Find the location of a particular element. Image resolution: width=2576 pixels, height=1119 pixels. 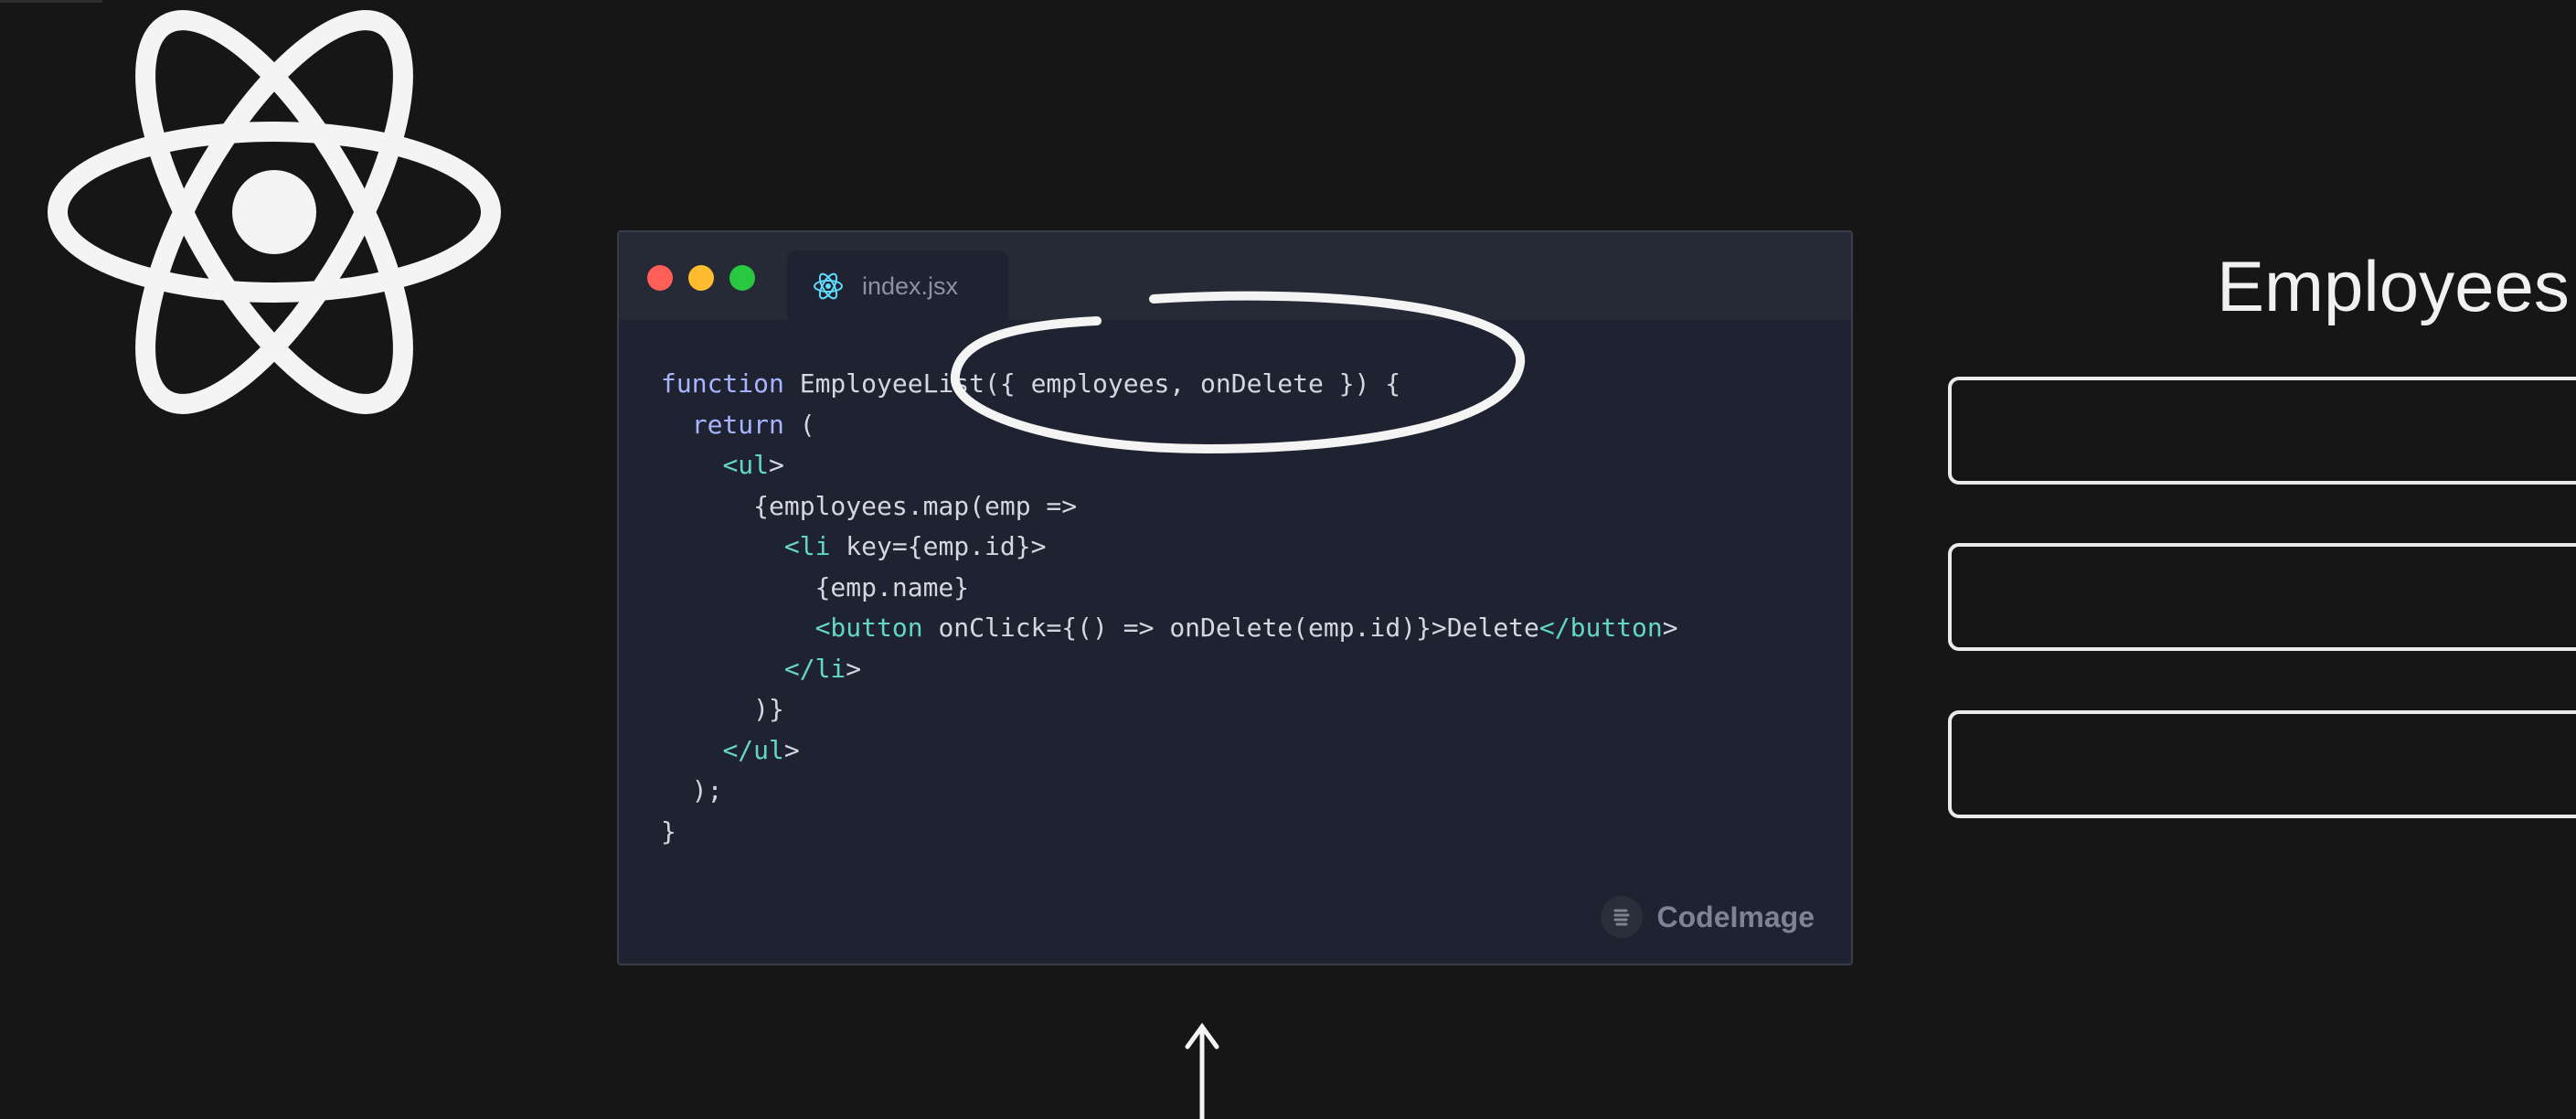

code-line: </ul> is located at coordinates (761, 750).